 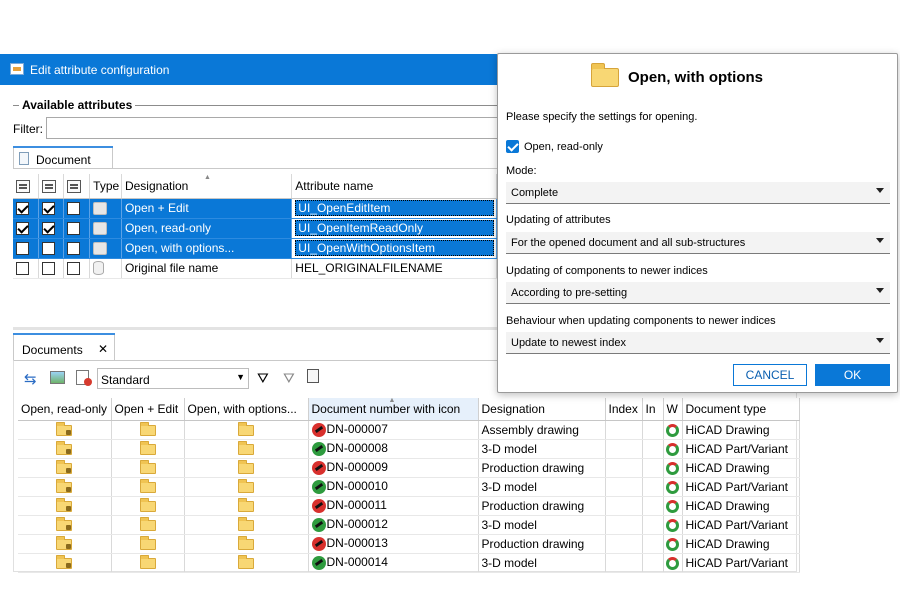 What do you see at coordinates (207, 268) in the screenshot?
I see `designation-cell: Original file name` at bounding box center [207, 268].